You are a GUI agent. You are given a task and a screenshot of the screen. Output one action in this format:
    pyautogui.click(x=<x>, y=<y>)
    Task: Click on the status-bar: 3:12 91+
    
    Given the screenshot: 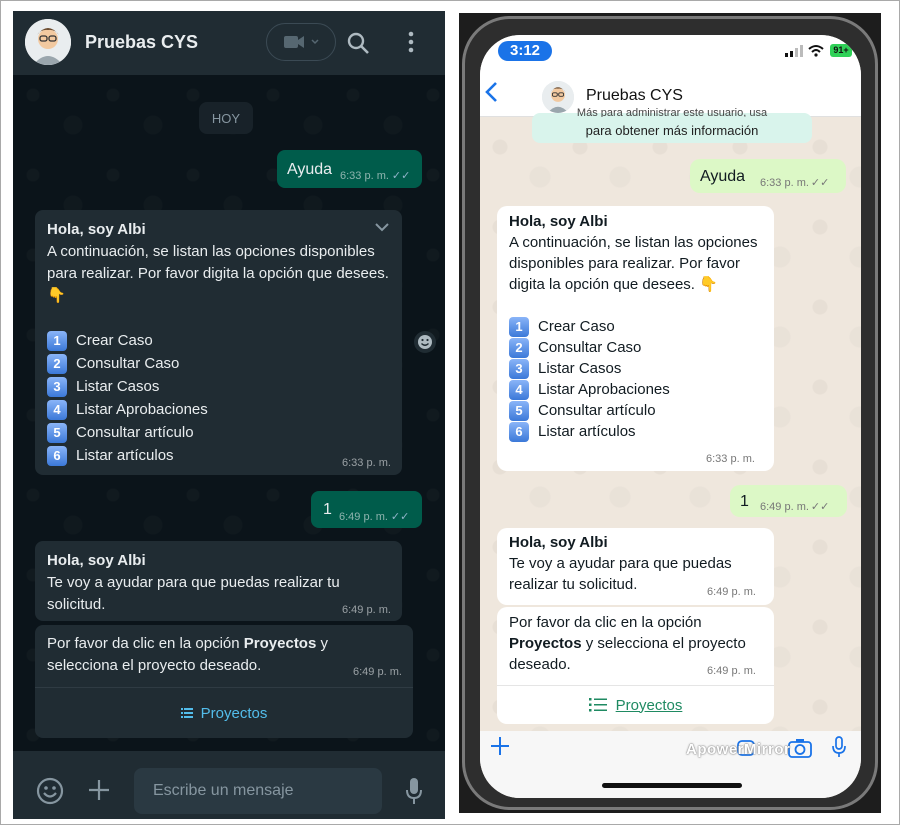 What is the action you would take?
    pyautogui.click(x=670, y=50)
    